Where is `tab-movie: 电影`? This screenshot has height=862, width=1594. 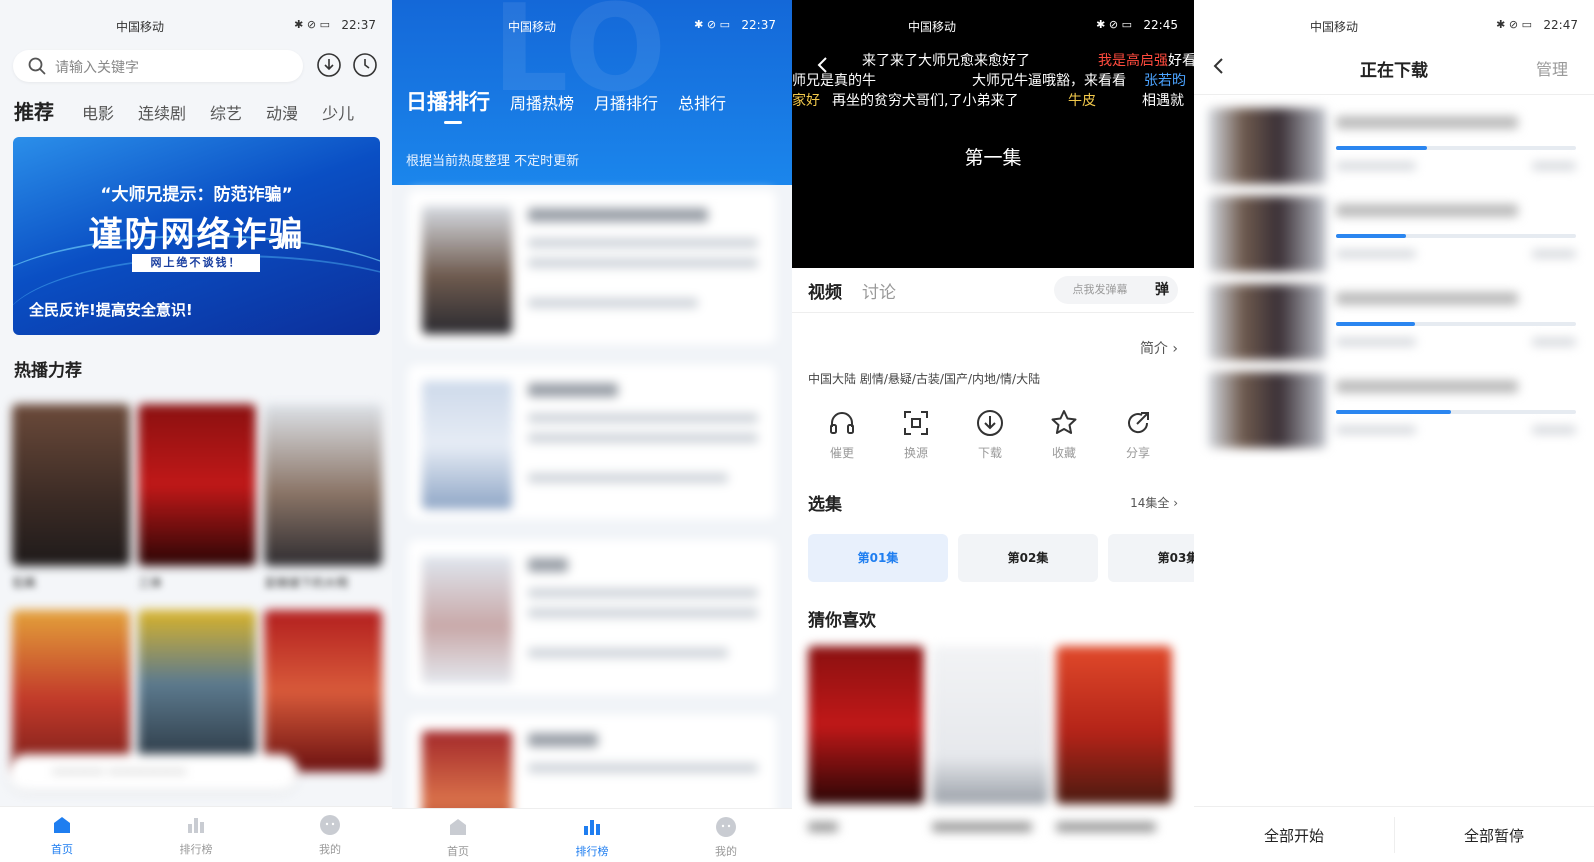
tab-movie: 电影 is located at coordinates (98, 112).